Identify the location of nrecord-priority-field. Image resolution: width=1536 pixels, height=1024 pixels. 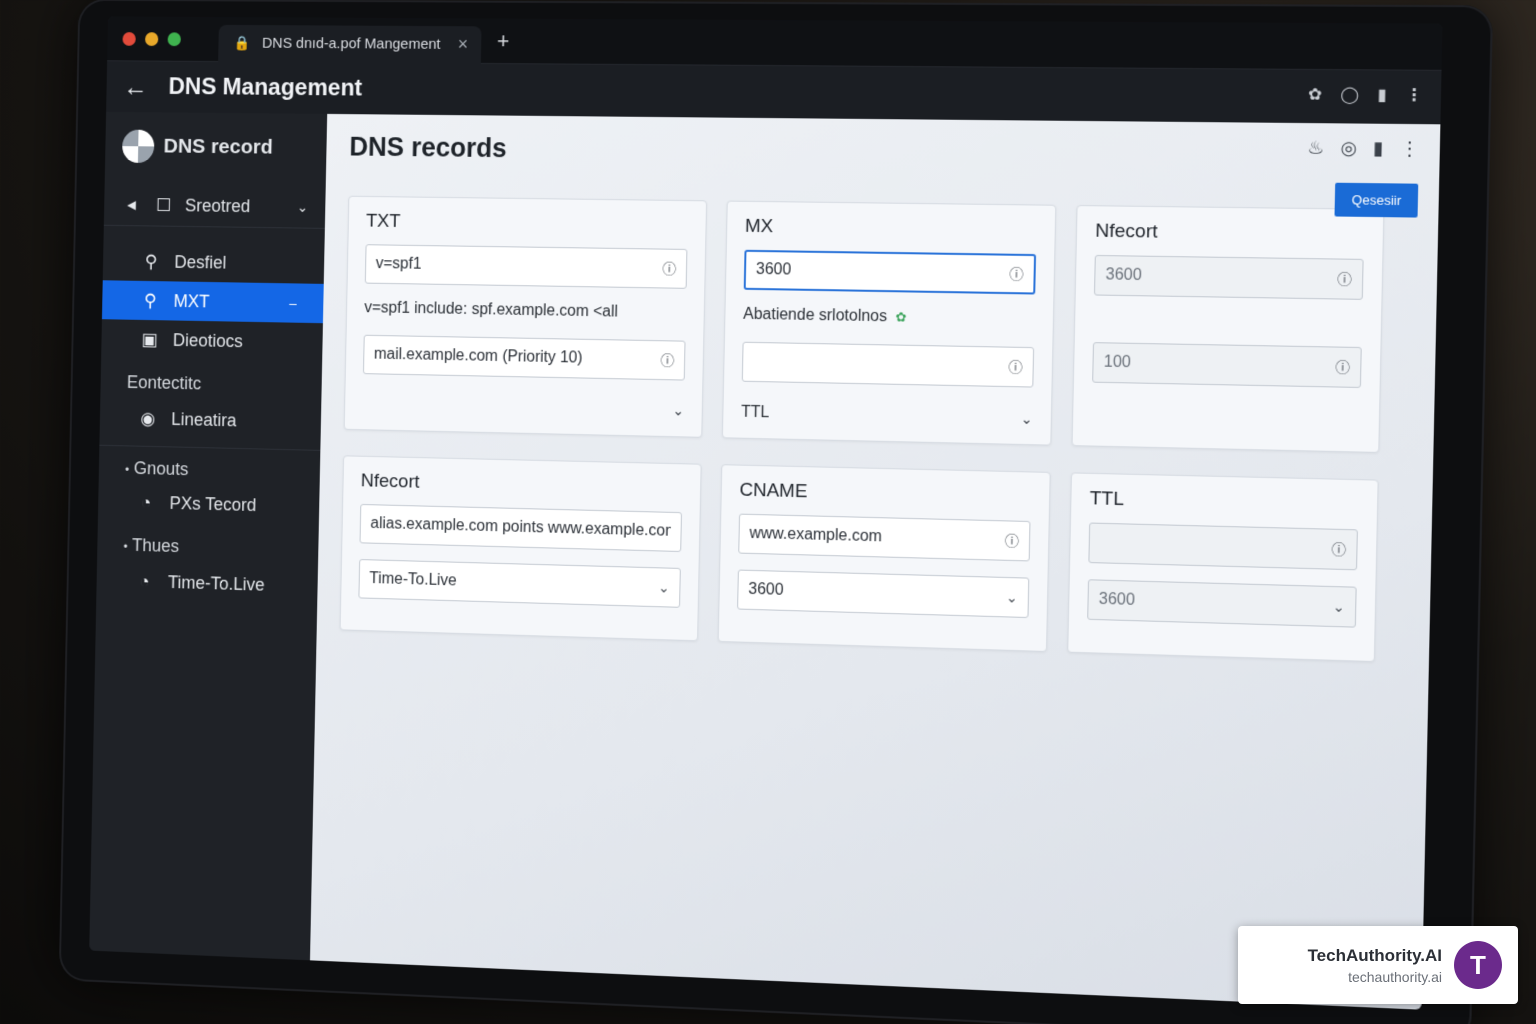
(1219, 365).